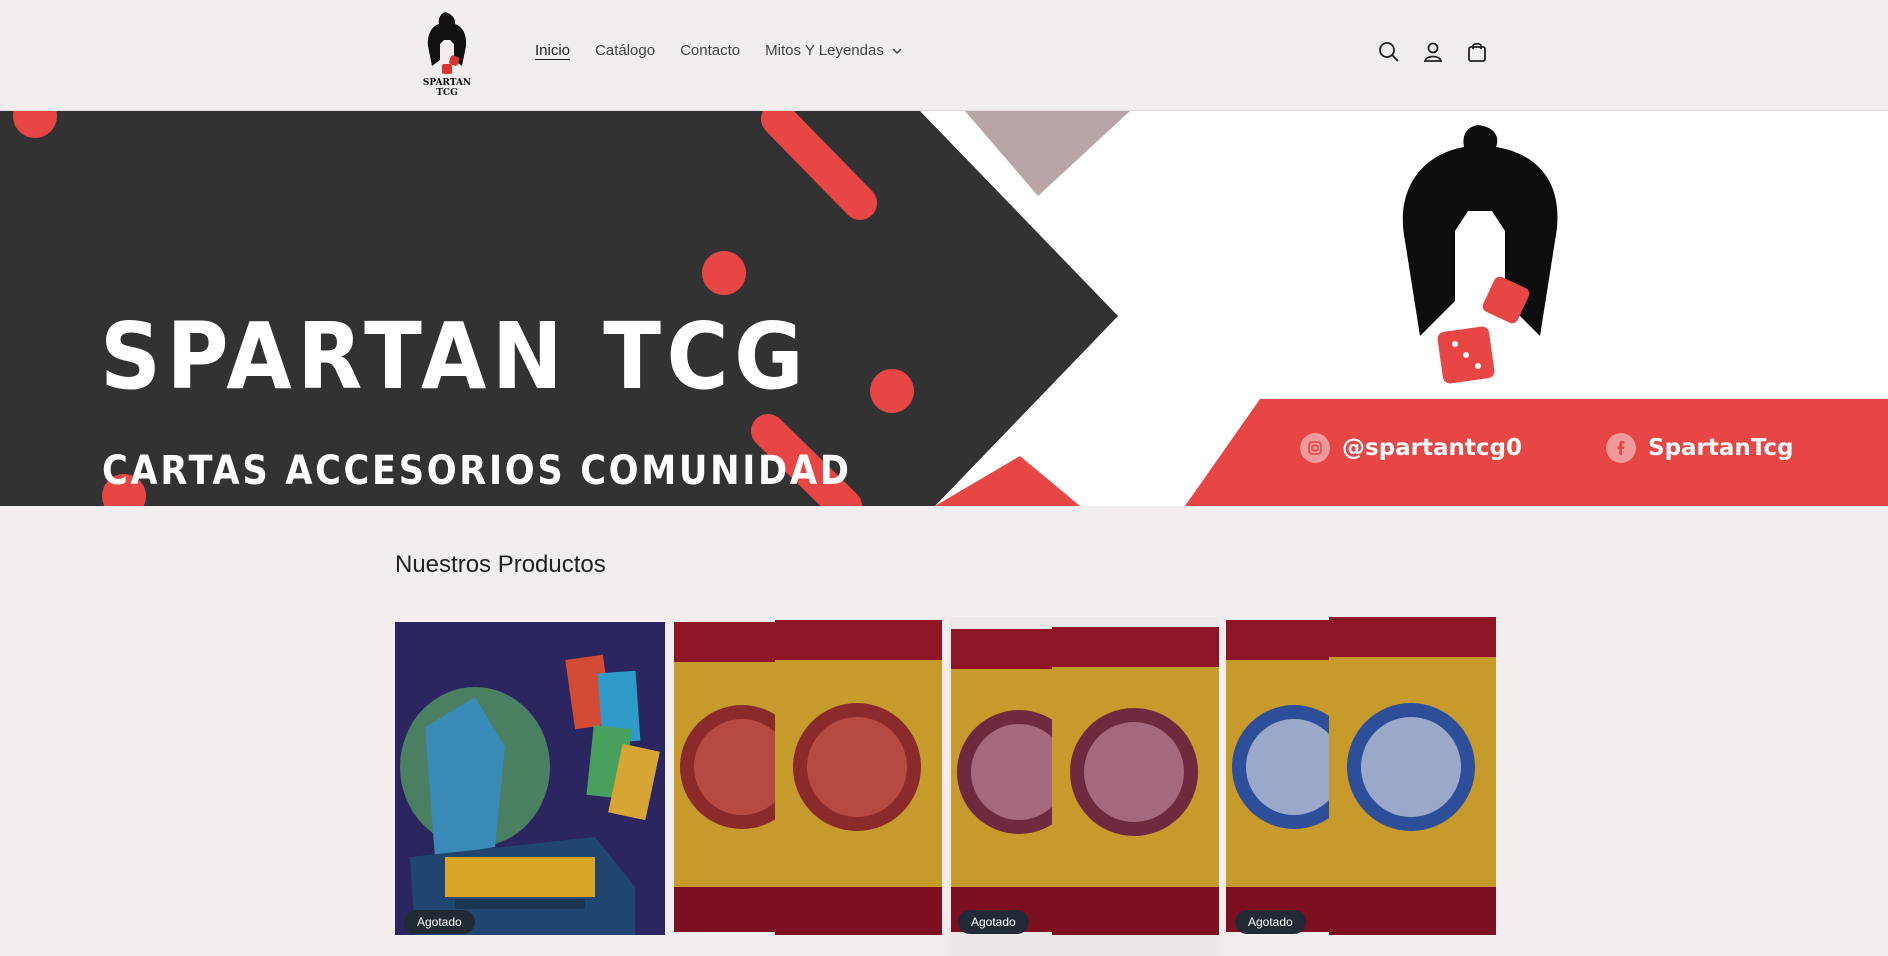 This screenshot has height=956, width=1888. Describe the element at coordinates (500, 564) in the screenshot. I see `section-title: Nuestros Productos` at that location.